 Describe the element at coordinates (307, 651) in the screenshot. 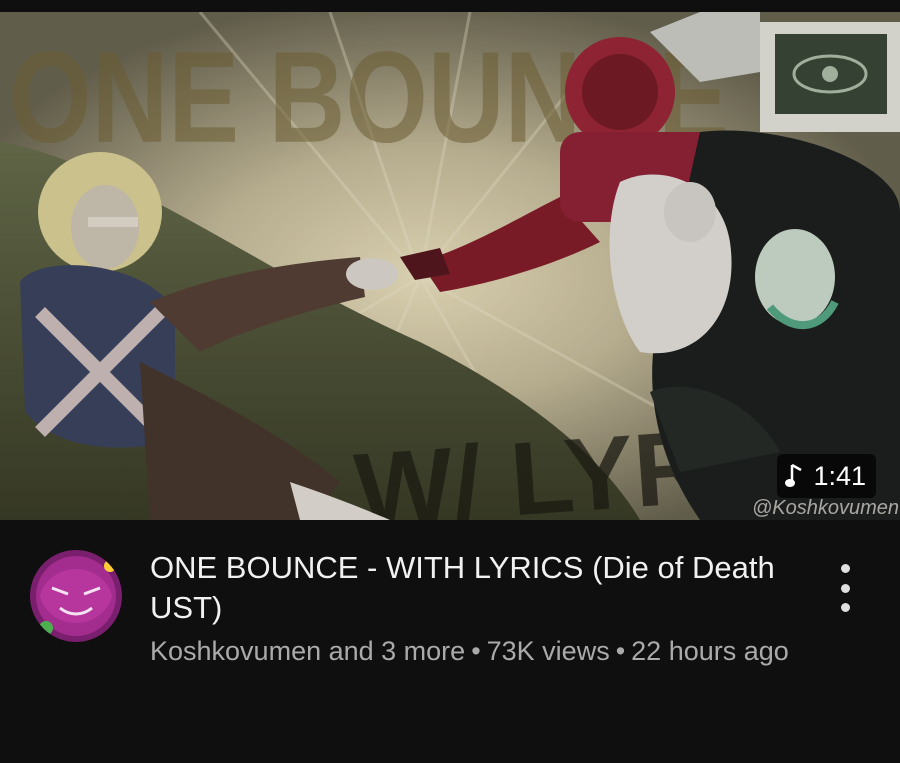

I see `channel-name: Koshkovumen and 3 more` at that location.